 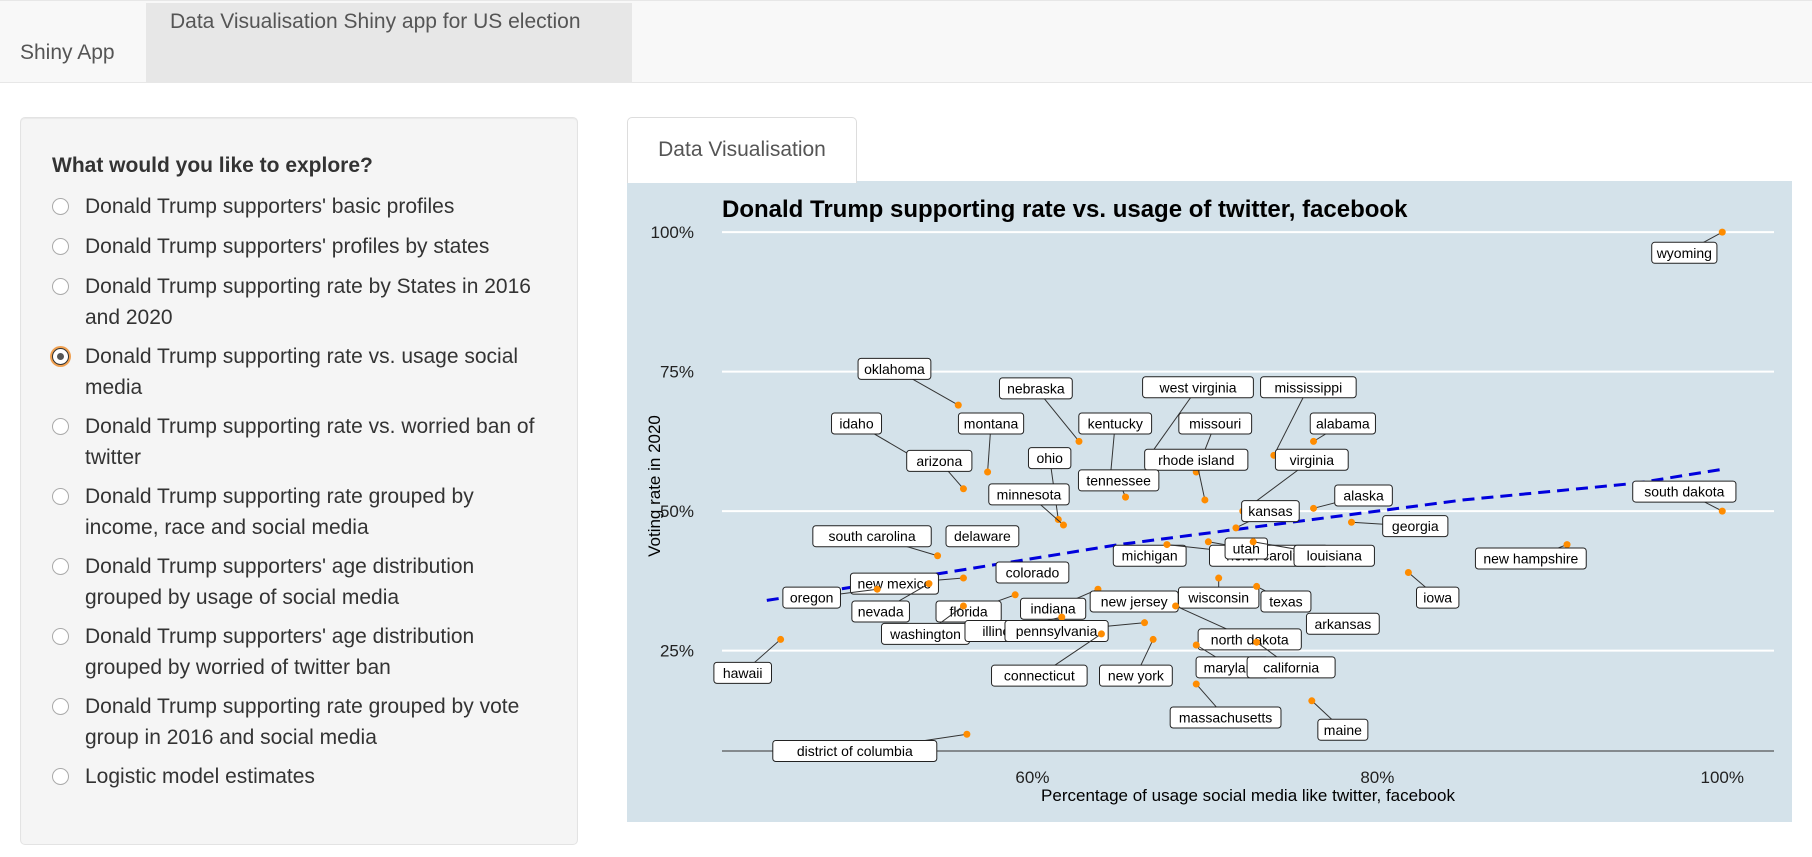 I want to click on data-label: kentucky, so click(x=1115, y=424).